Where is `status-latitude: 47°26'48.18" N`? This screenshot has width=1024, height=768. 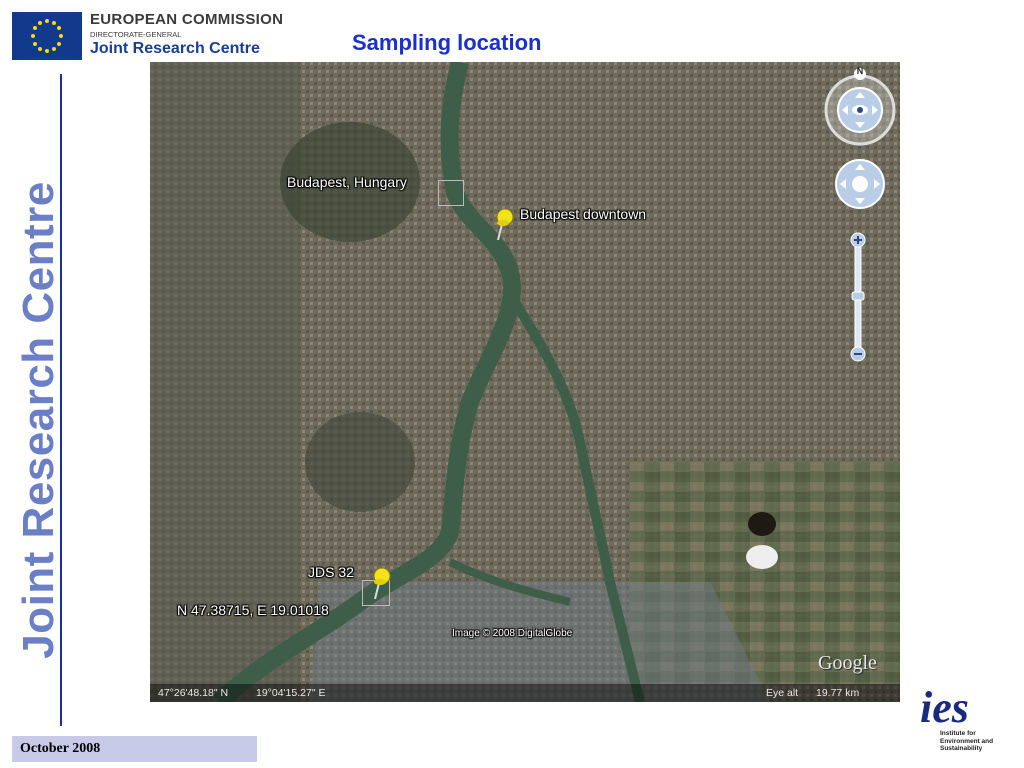 status-latitude: 47°26'48.18" N is located at coordinates (193, 693).